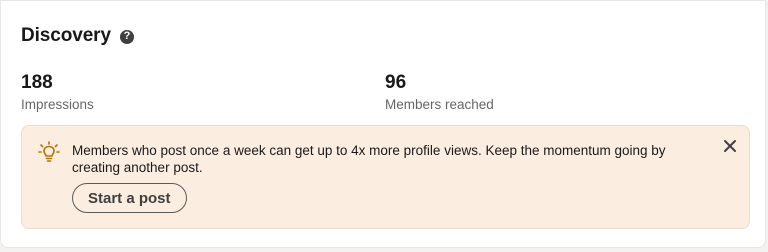  I want to click on metric-label: Impressions, so click(57, 104).